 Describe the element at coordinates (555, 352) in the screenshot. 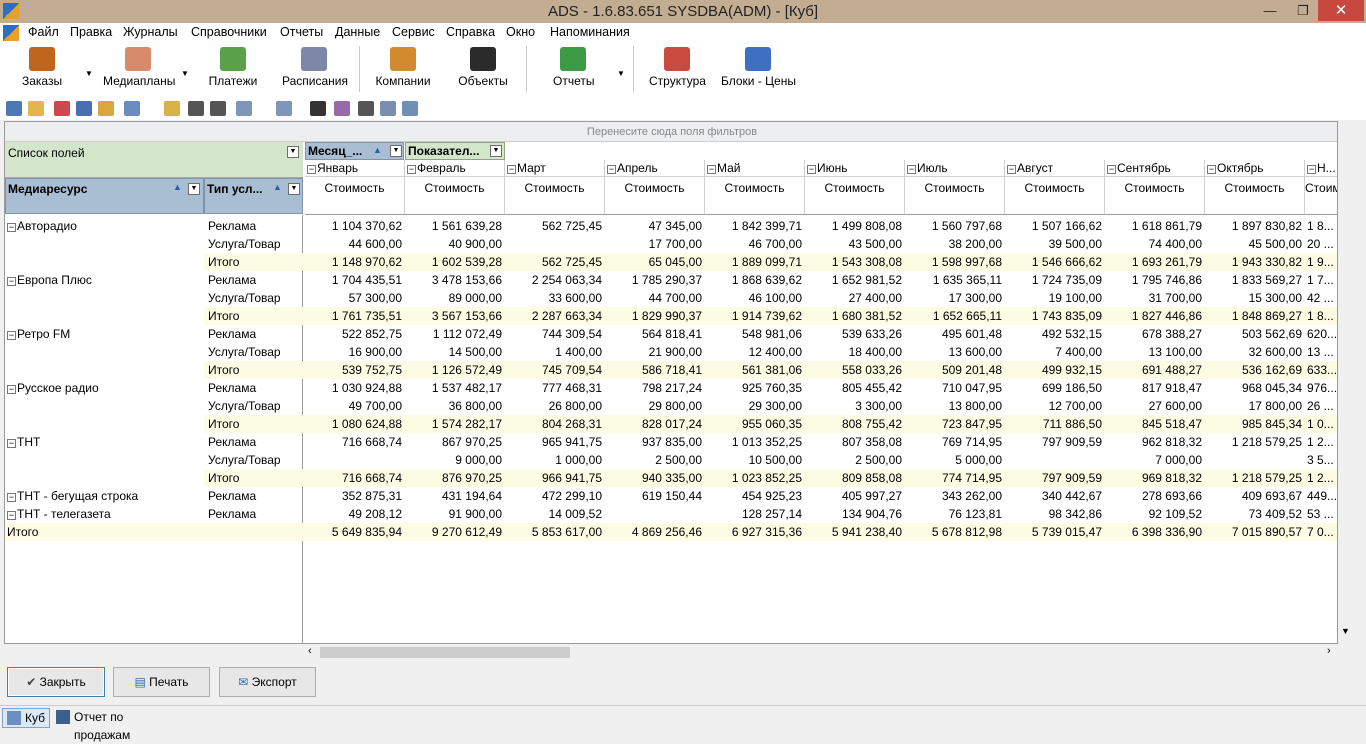

I see `data-cell: 1 400,00` at that location.